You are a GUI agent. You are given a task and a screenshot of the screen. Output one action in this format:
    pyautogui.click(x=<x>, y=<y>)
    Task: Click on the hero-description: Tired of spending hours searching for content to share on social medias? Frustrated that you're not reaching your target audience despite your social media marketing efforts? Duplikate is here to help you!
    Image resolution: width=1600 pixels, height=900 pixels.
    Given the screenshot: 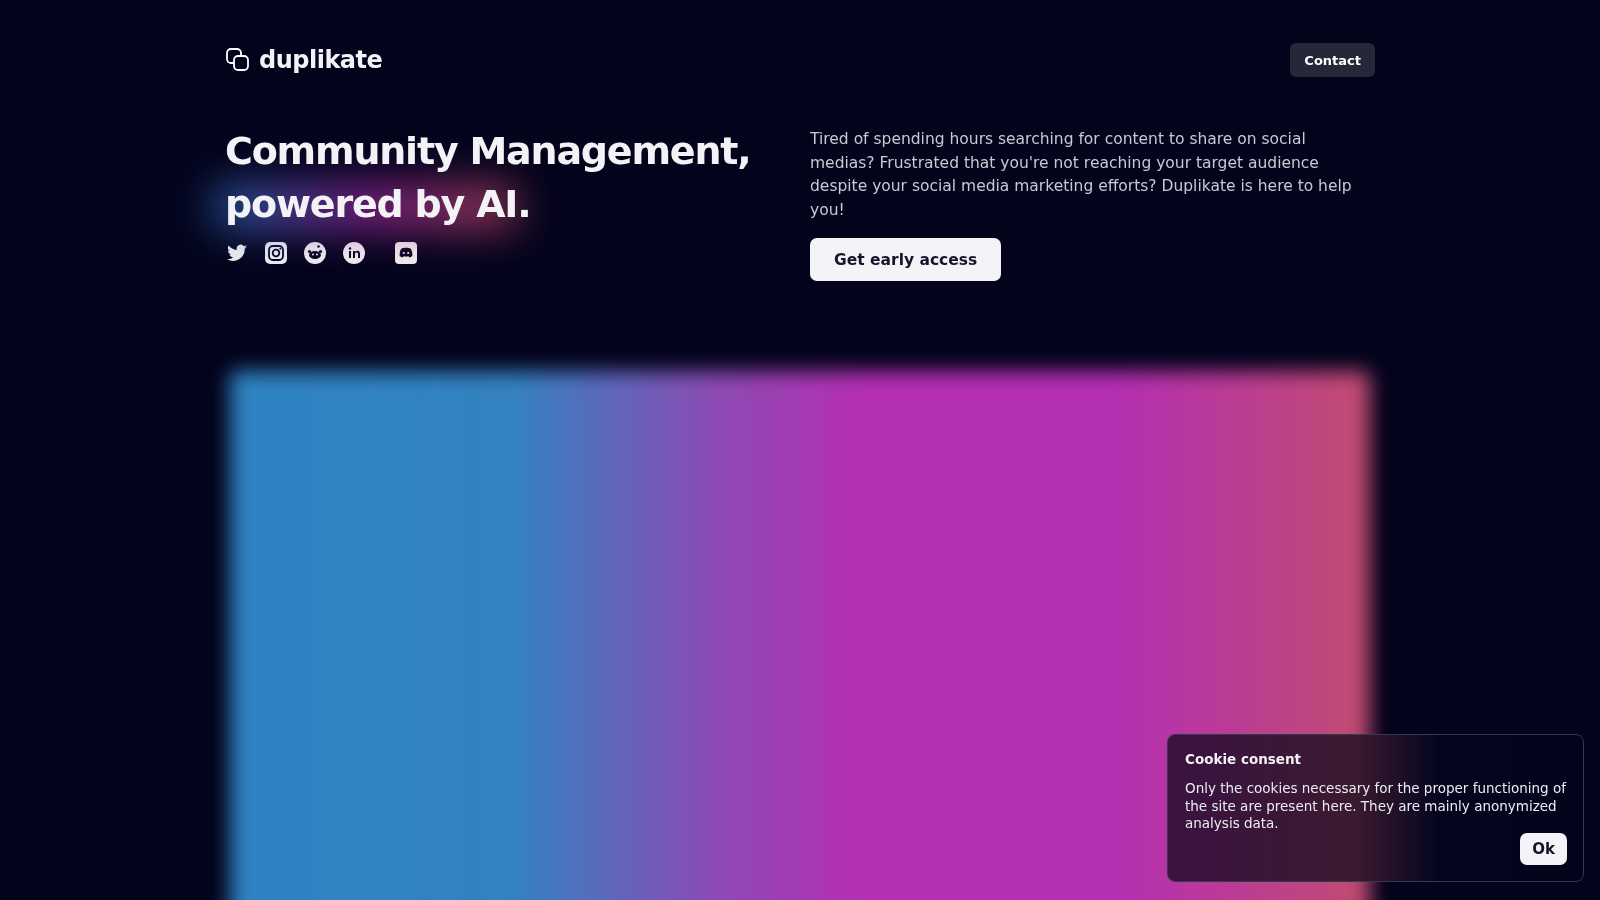 What is the action you would take?
    pyautogui.click(x=1081, y=175)
    